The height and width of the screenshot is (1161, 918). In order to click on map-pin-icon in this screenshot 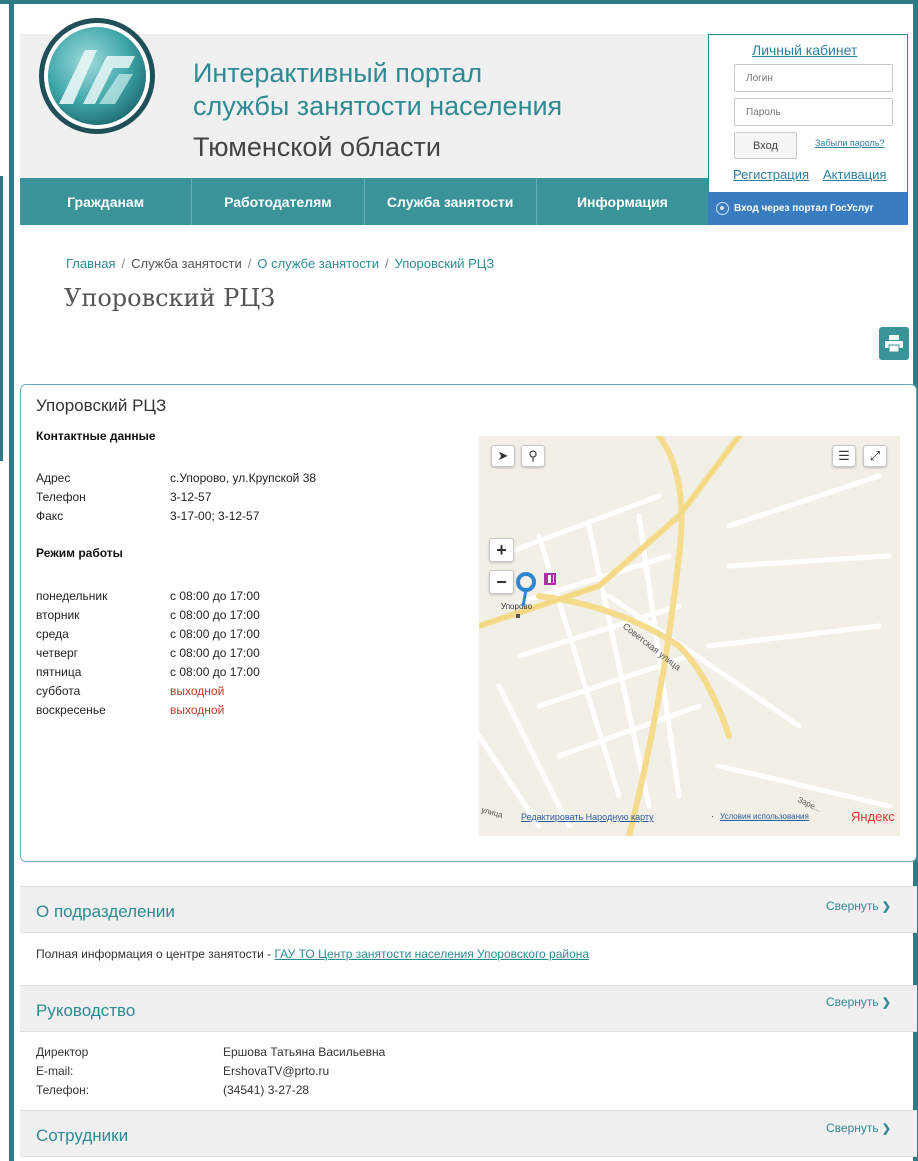, I will do `click(526, 590)`.